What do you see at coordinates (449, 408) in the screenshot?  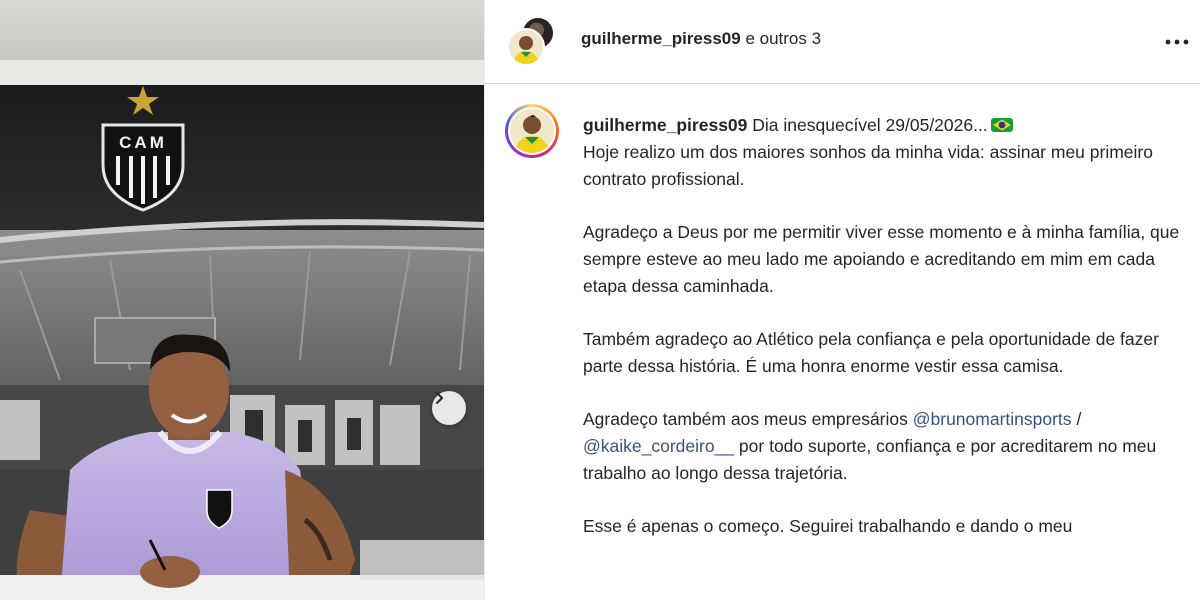 I see `next-photo-button` at bounding box center [449, 408].